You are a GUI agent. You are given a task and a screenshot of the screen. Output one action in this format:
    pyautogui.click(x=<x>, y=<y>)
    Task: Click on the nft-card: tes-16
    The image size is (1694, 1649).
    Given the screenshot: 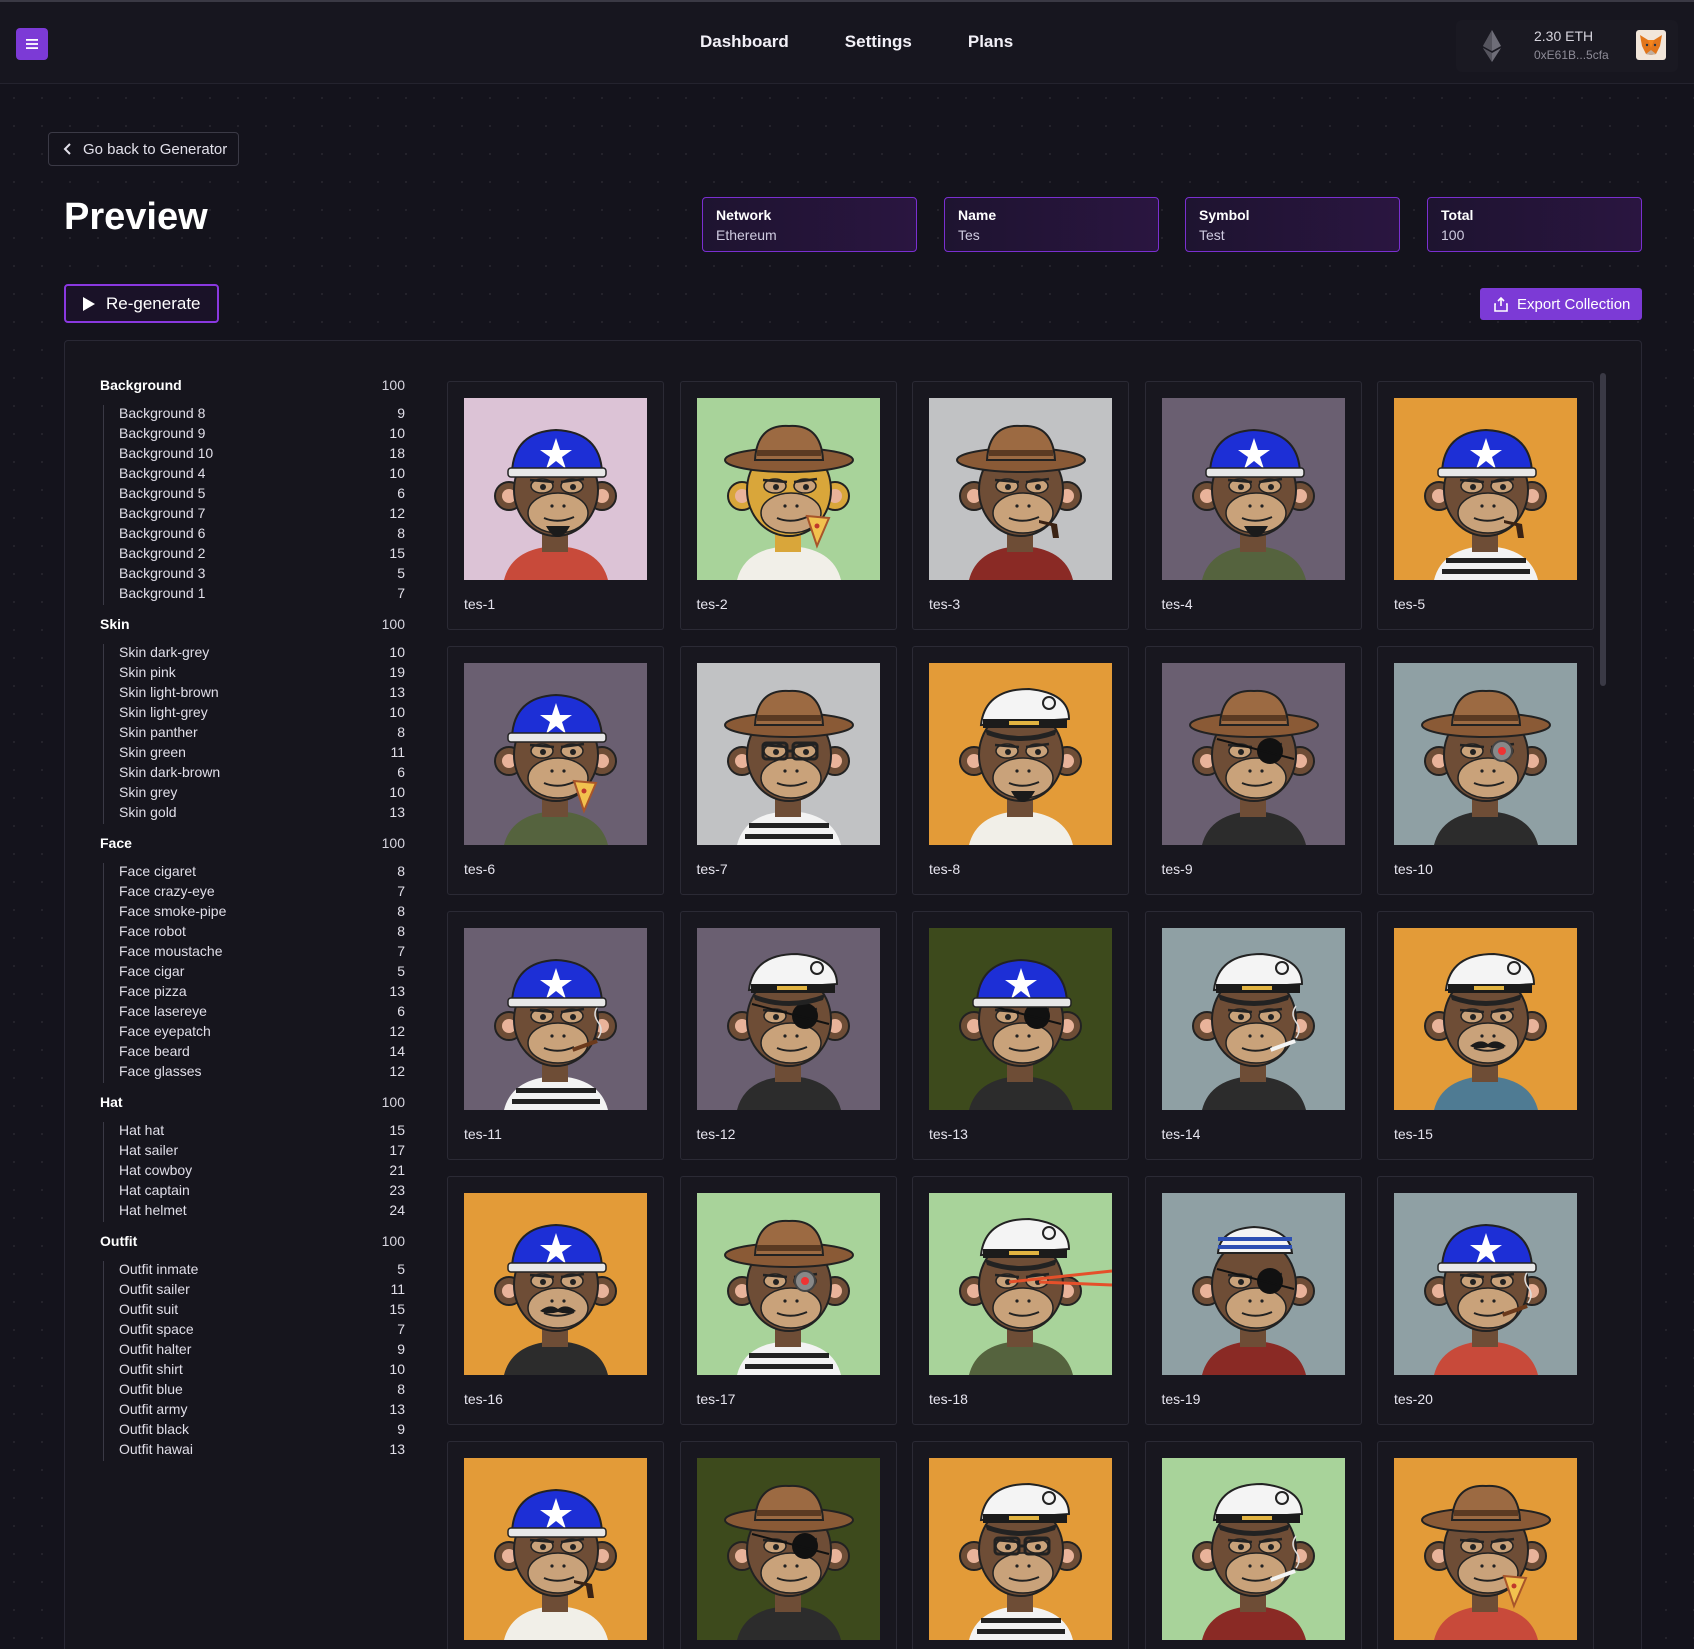 What is the action you would take?
    pyautogui.click(x=555, y=1300)
    